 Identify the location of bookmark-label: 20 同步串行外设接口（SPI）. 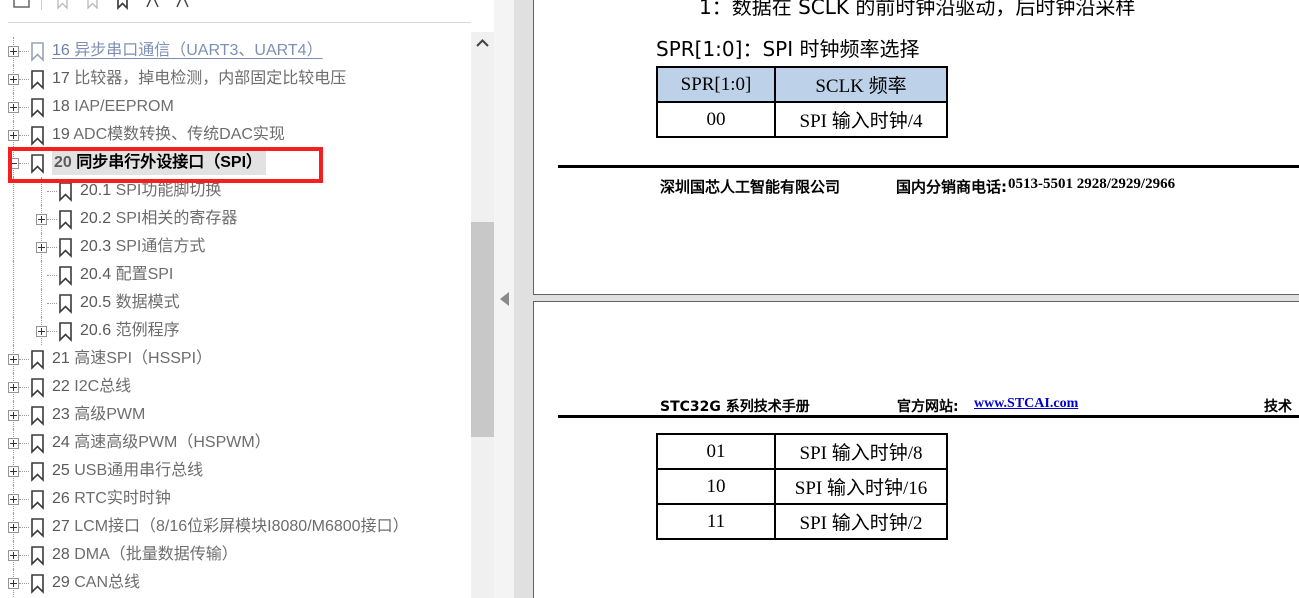
(159, 163).